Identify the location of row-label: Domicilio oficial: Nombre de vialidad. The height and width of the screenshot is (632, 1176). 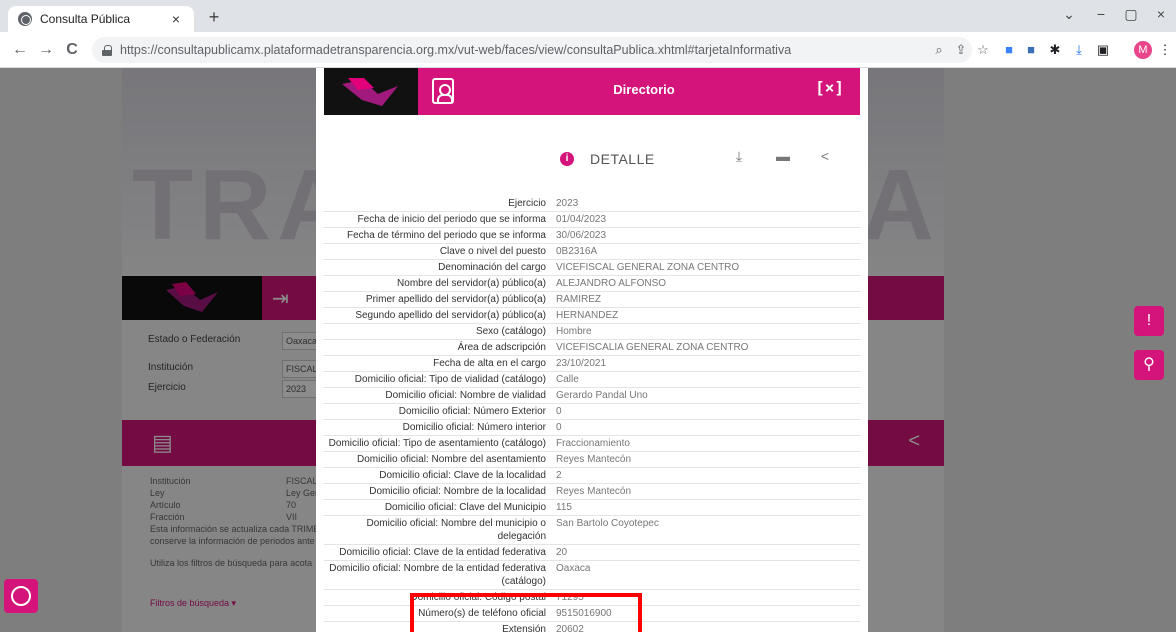
(465, 395).